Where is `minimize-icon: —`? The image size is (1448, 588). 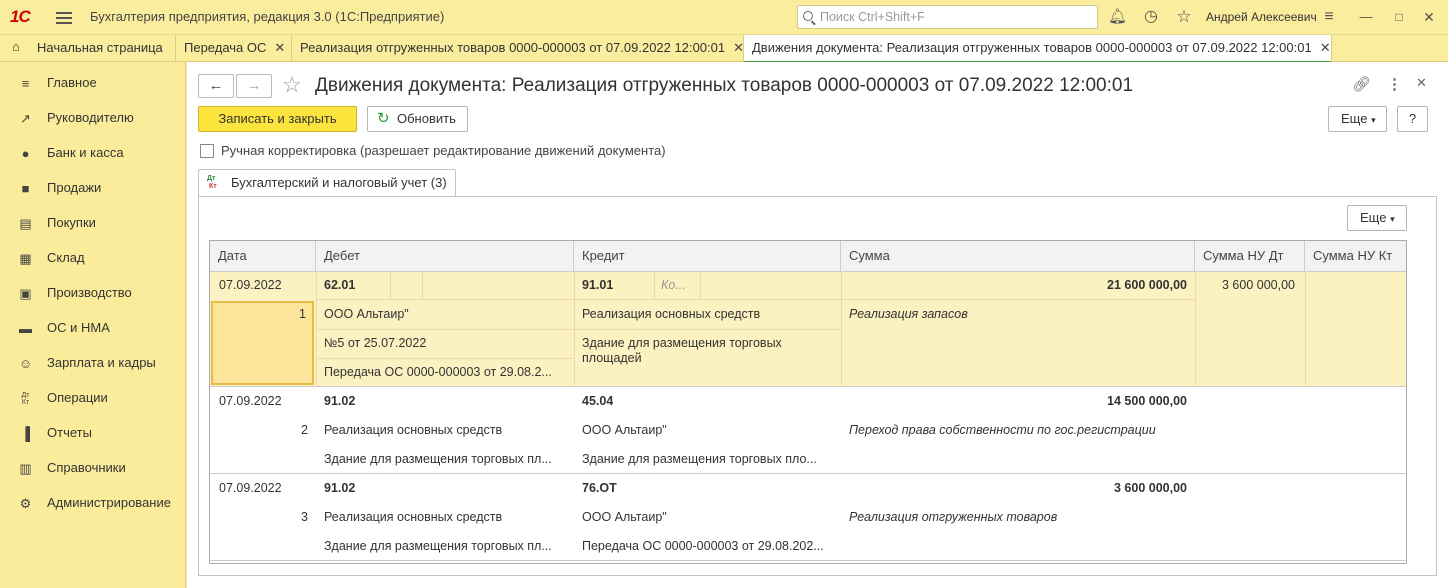 minimize-icon: — is located at coordinates (1366, 17).